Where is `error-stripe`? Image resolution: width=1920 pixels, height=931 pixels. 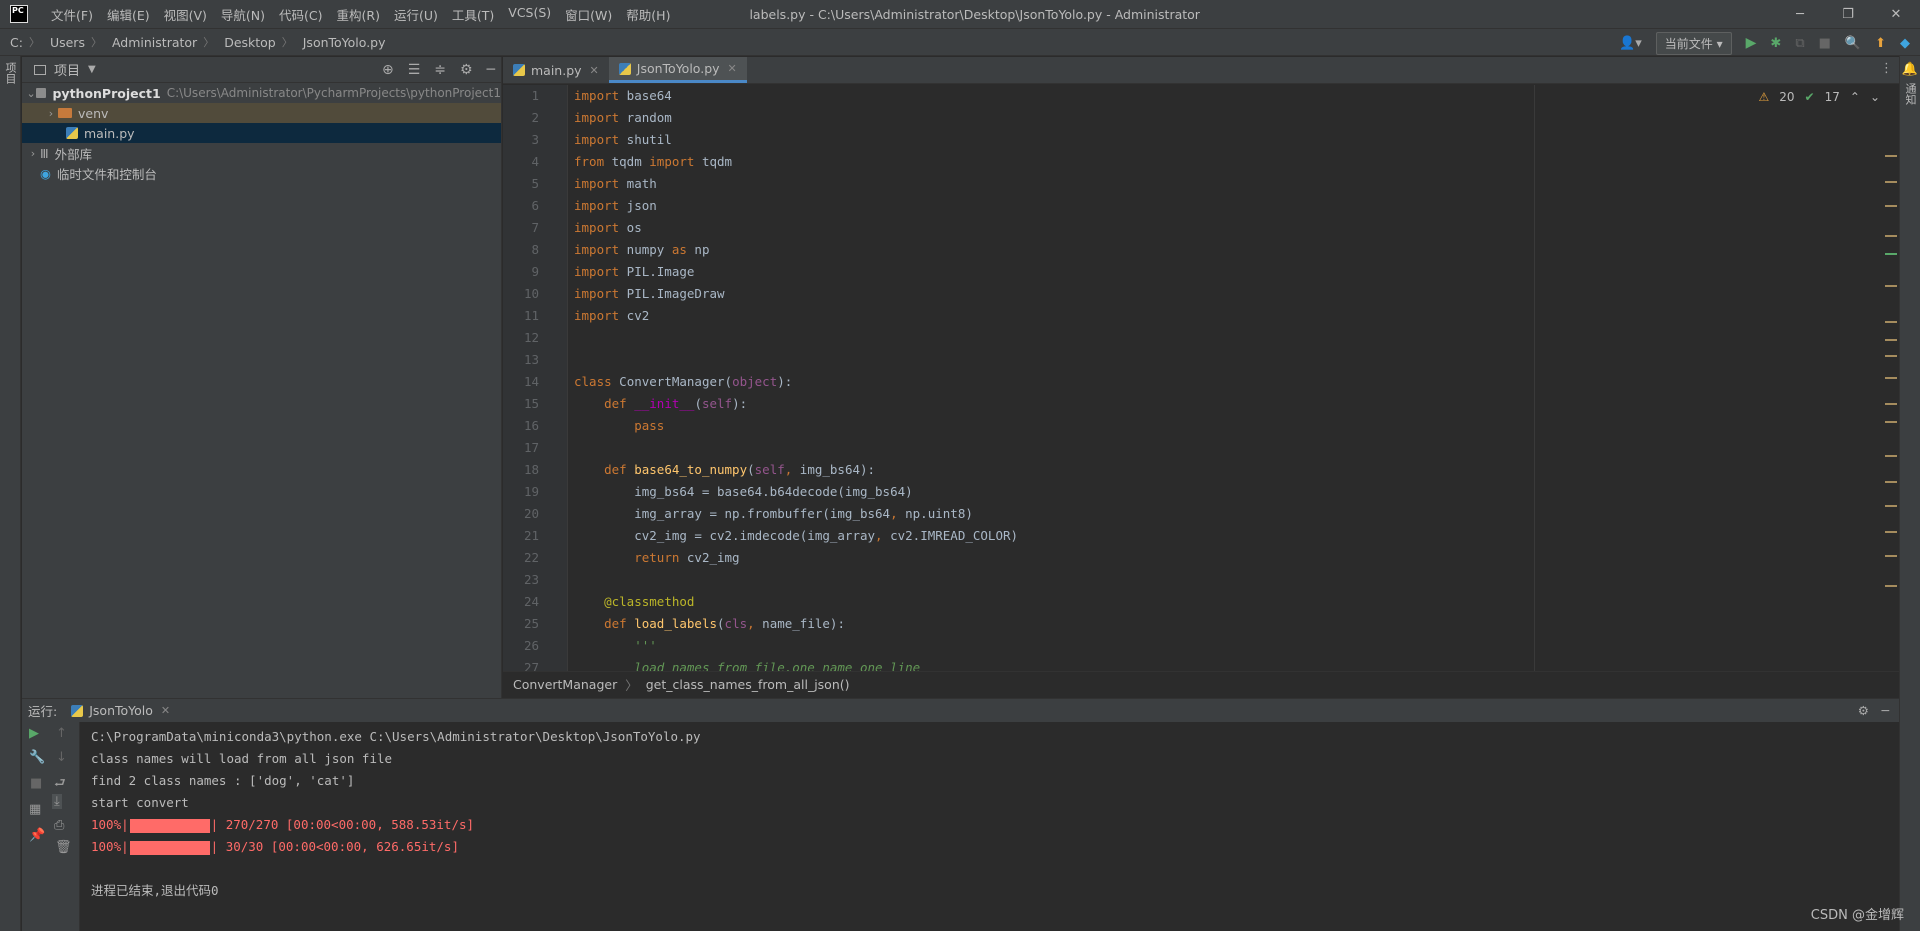
error-stripe is located at coordinates (1891, 378).